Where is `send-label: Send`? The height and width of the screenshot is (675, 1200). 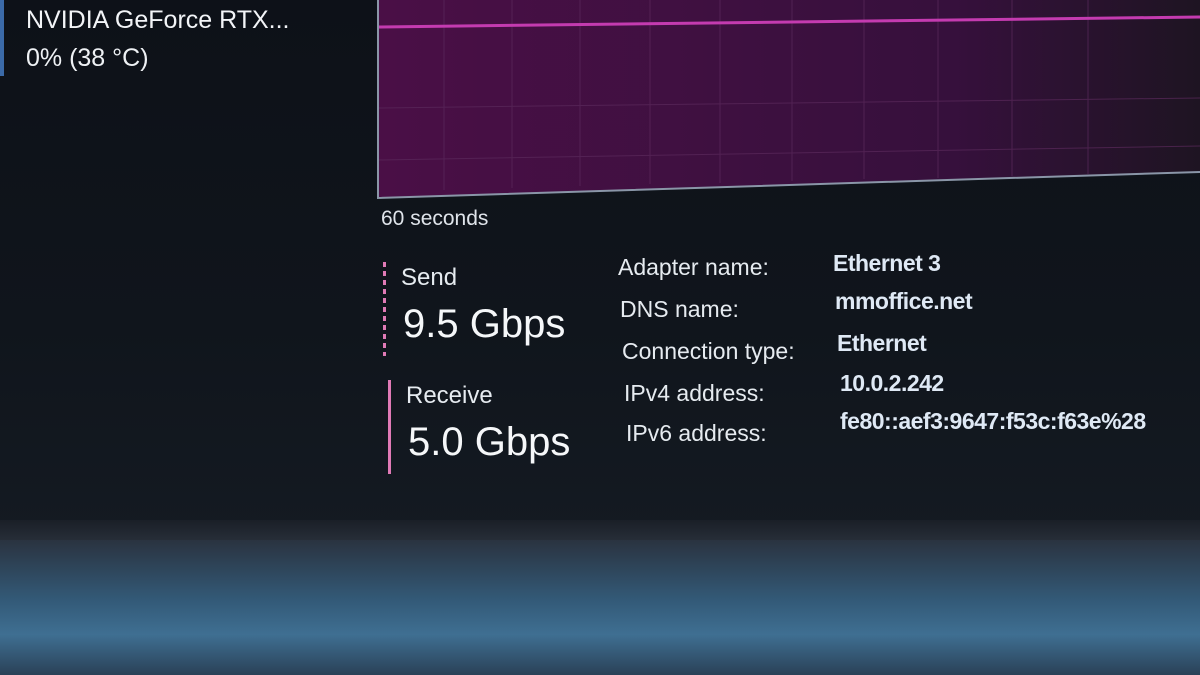 send-label: Send is located at coordinates (429, 277).